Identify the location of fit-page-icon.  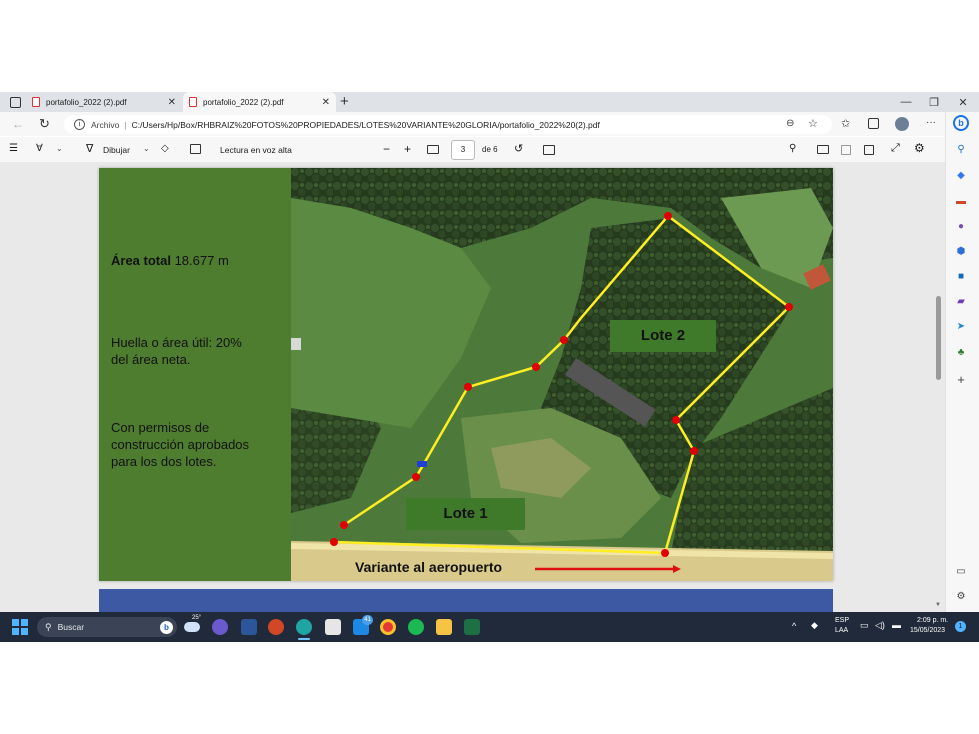
(433, 149).